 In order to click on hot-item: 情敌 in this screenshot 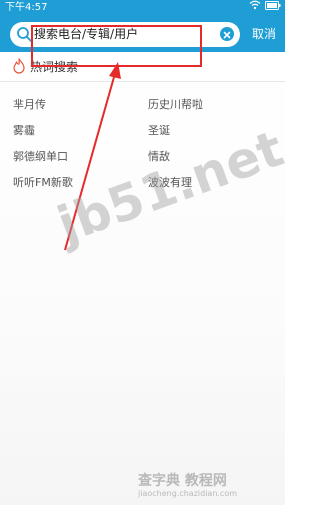, I will do `click(159, 157)`.